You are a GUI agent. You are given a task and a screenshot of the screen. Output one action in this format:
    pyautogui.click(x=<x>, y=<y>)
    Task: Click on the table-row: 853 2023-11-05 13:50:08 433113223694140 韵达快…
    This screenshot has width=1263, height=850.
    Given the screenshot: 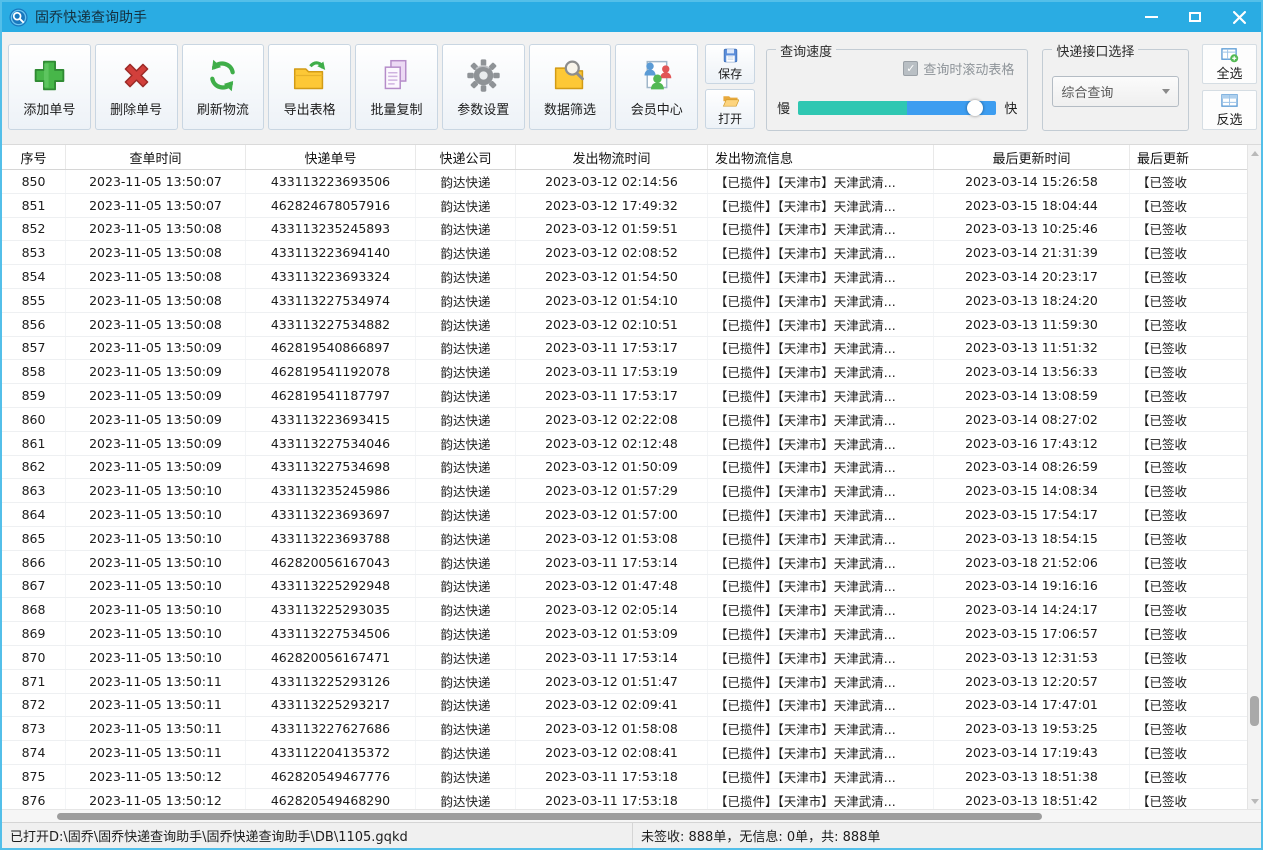 What is the action you would take?
    pyautogui.click(x=631, y=253)
    